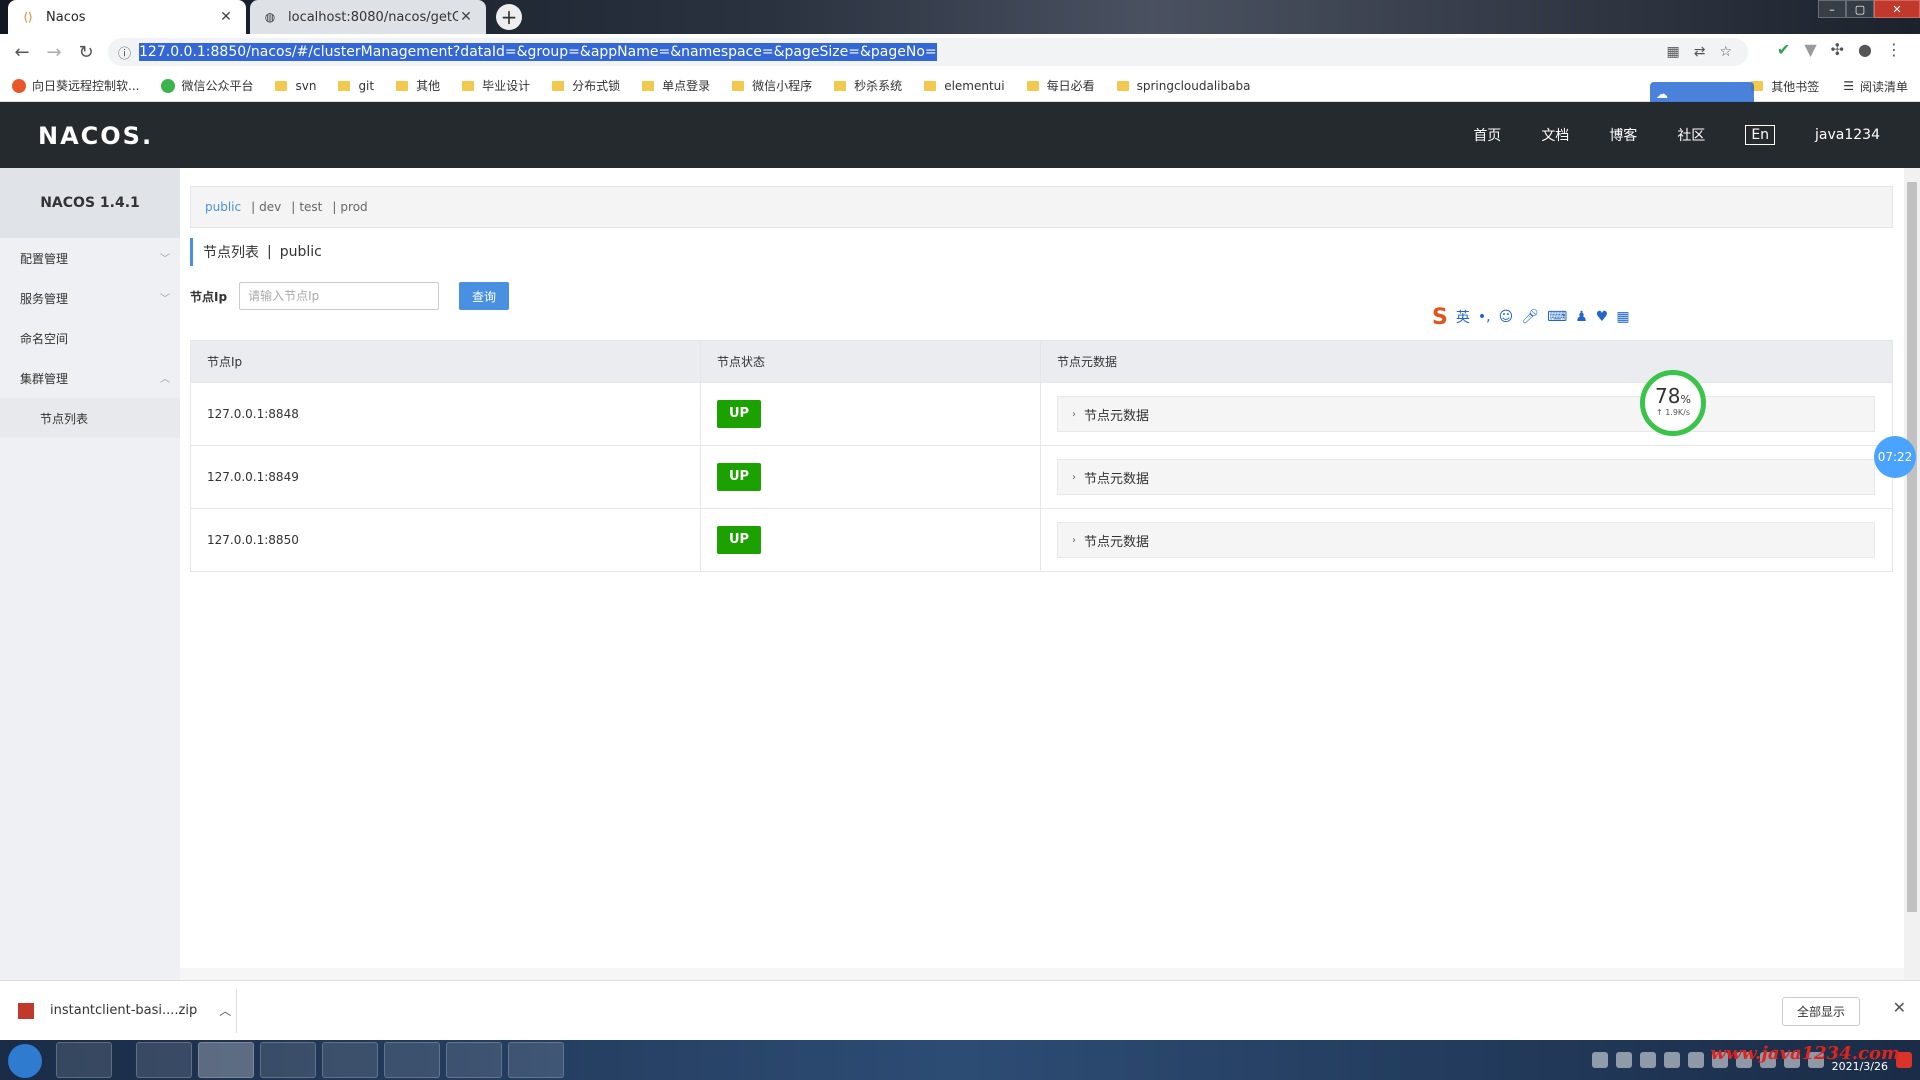 The image size is (1920, 1080). Describe the element at coordinates (54, 52) in the screenshot. I see `forward-icon: →` at that location.